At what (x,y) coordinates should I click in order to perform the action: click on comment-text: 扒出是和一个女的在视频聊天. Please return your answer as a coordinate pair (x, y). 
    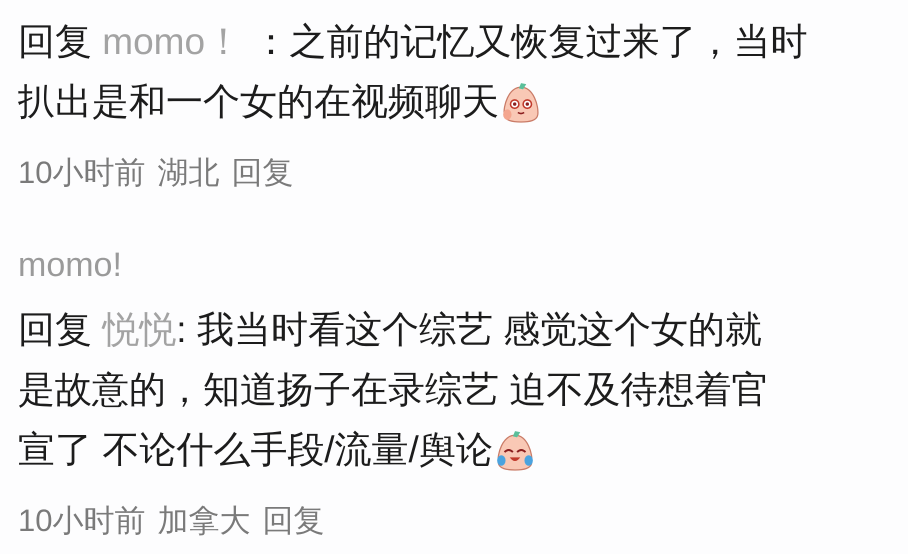
    Looking at the image, I should click on (258, 102).